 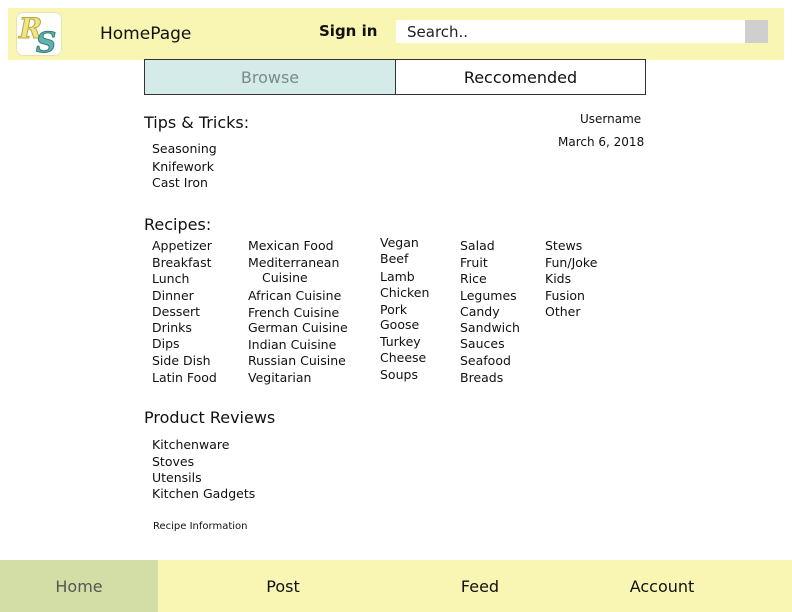 I want to click on search-input, so click(x=570, y=31).